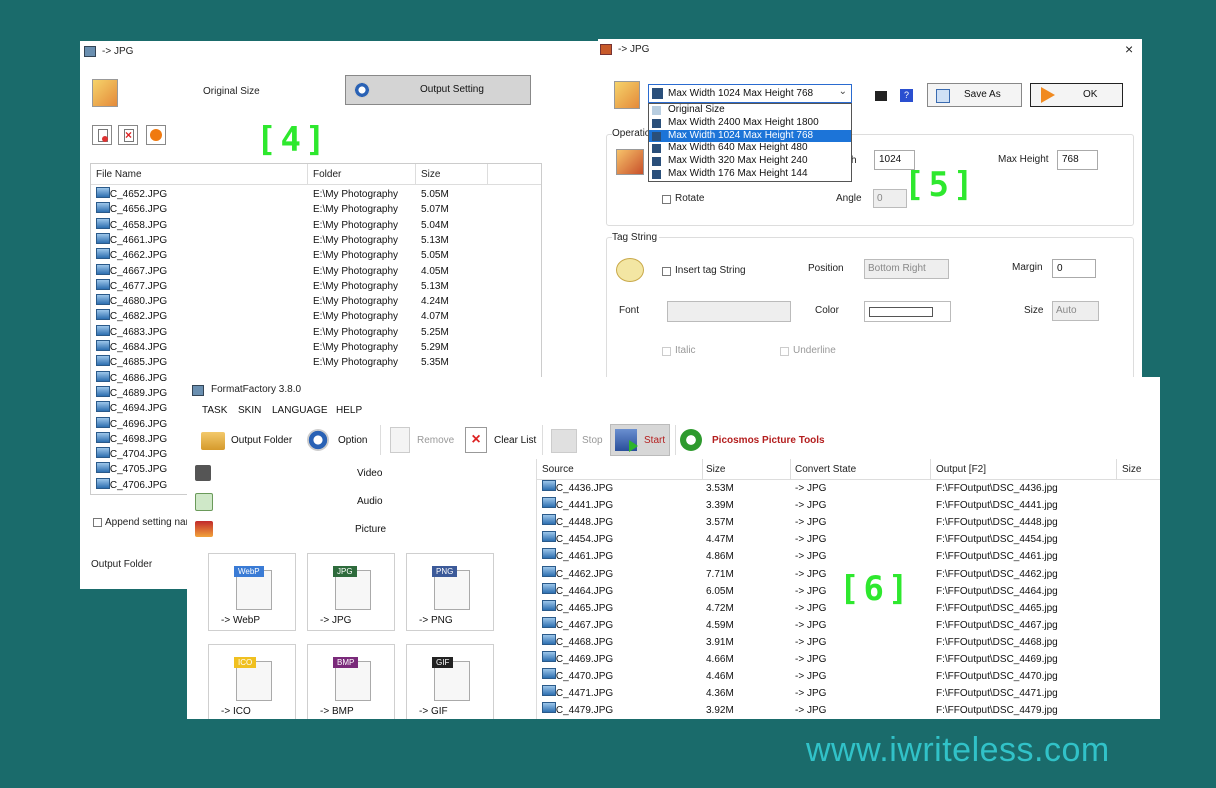 Image resolution: width=1216 pixels, height=788 pixels. What do you see at coordinates (1131, 469) in the screenshot?
I see `col-output-size: Size` at bounding box center [1131, 469].